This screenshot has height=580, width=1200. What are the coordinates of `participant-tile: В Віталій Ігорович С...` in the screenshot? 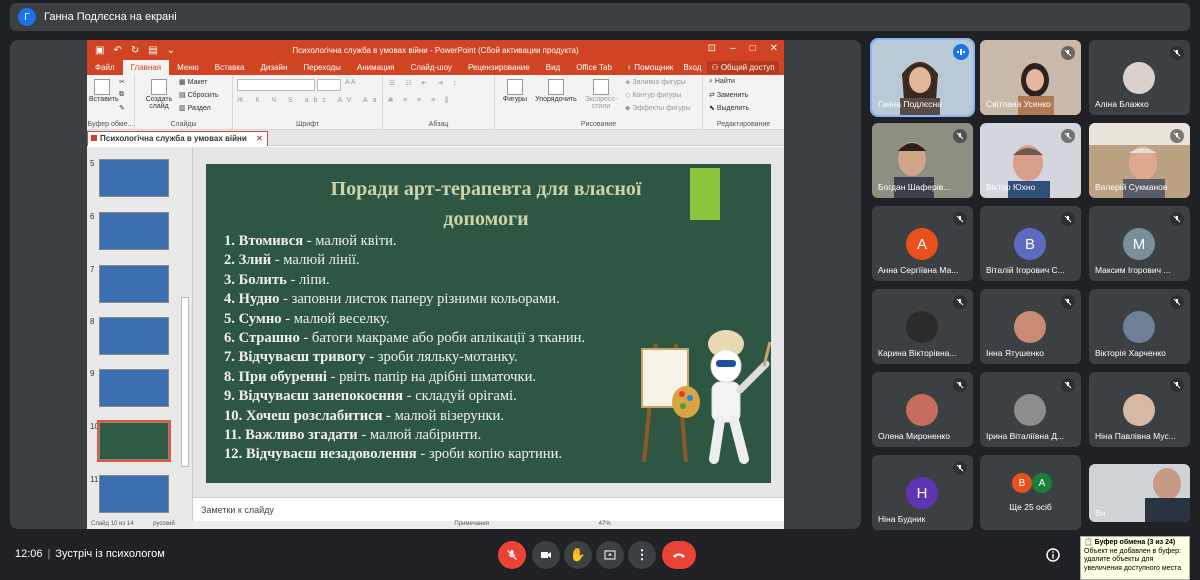 It's located at (1030, 243).